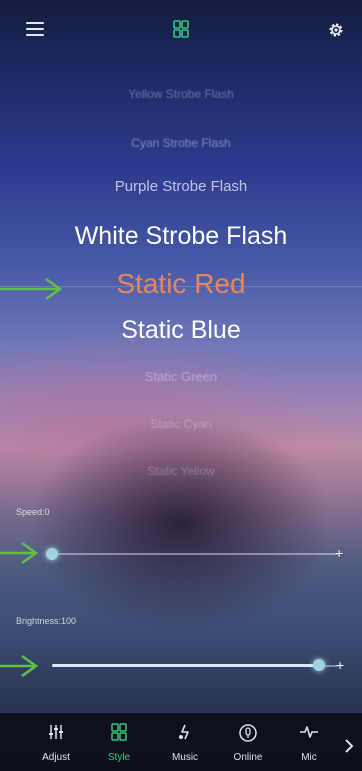 The width and height of the screenshot is (362, 771). Describe the element at coordinates (181, 186) in the screenshot. I see `mode-item: Purple Strobe Flash` at that location.